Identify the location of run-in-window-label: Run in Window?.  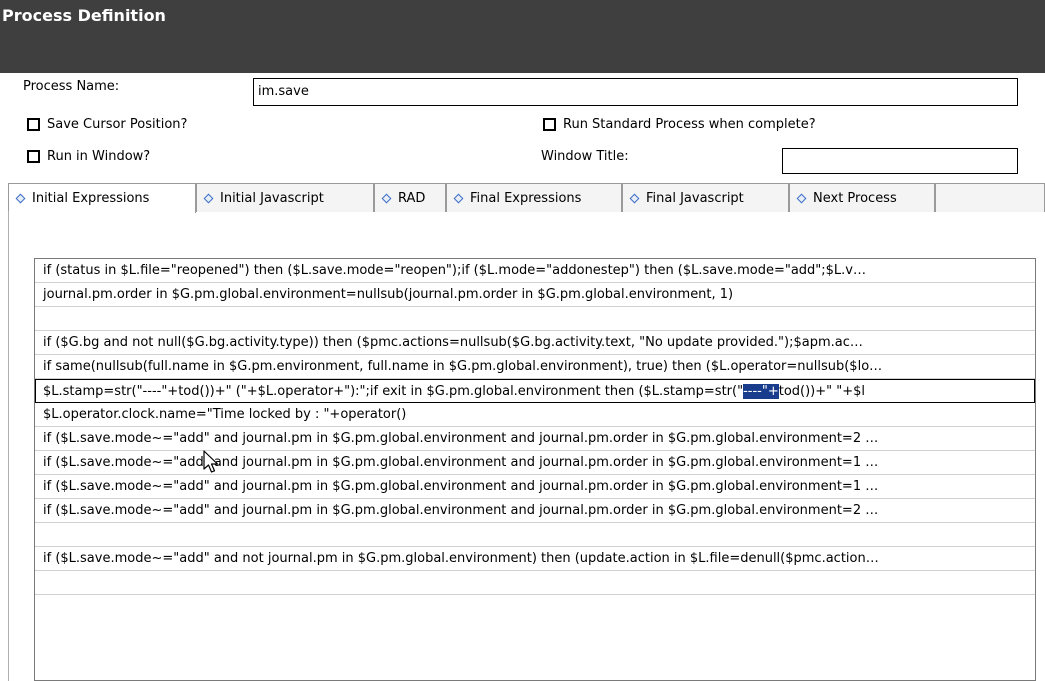
(99, 156).